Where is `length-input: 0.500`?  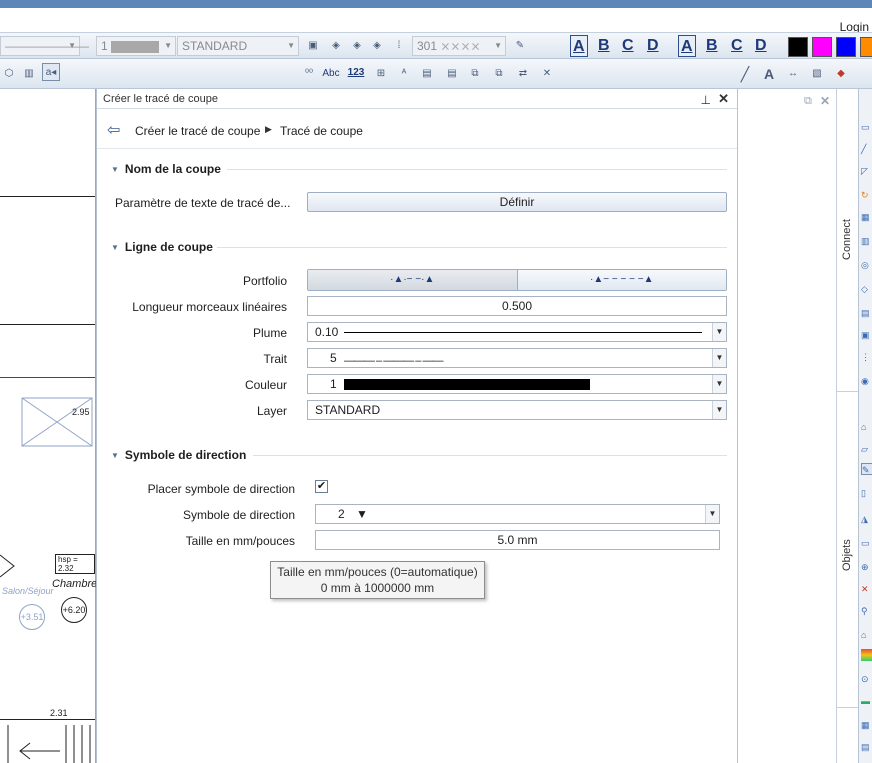
length-input: 0.500 is located at coordinates (517, 306).